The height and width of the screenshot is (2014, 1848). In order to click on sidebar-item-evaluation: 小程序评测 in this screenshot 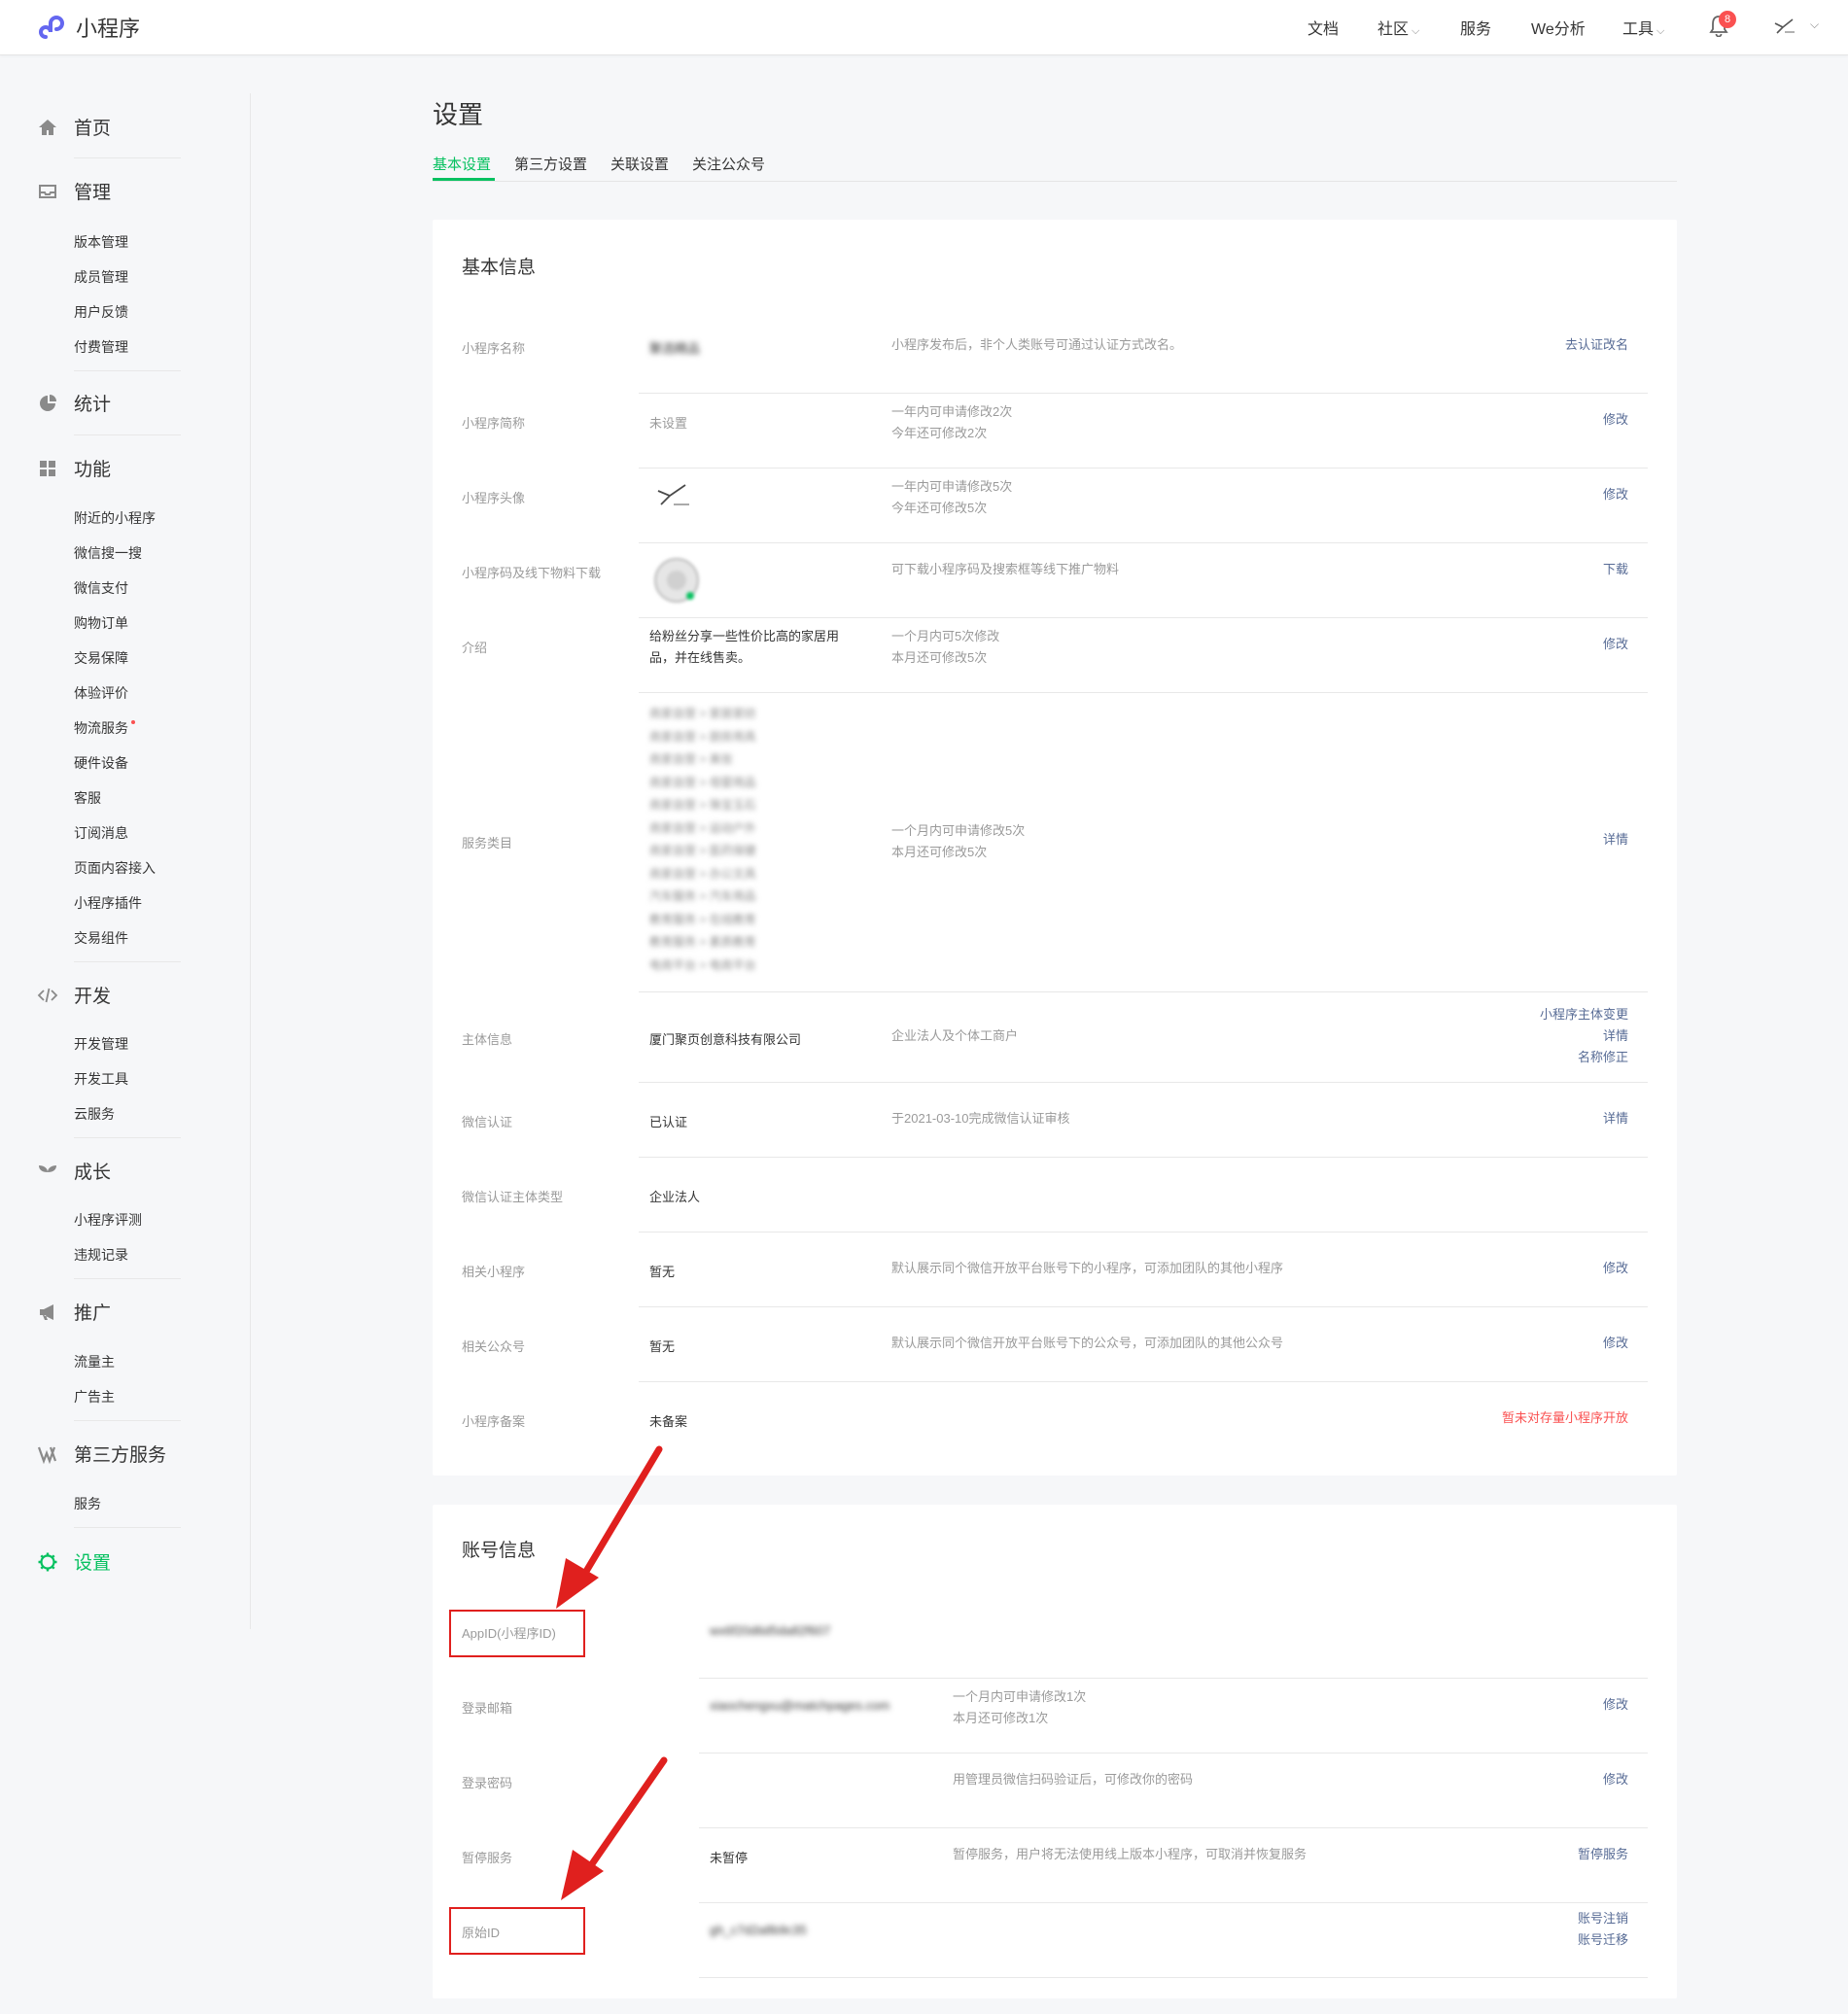, I will do `click(108, 1220)`.